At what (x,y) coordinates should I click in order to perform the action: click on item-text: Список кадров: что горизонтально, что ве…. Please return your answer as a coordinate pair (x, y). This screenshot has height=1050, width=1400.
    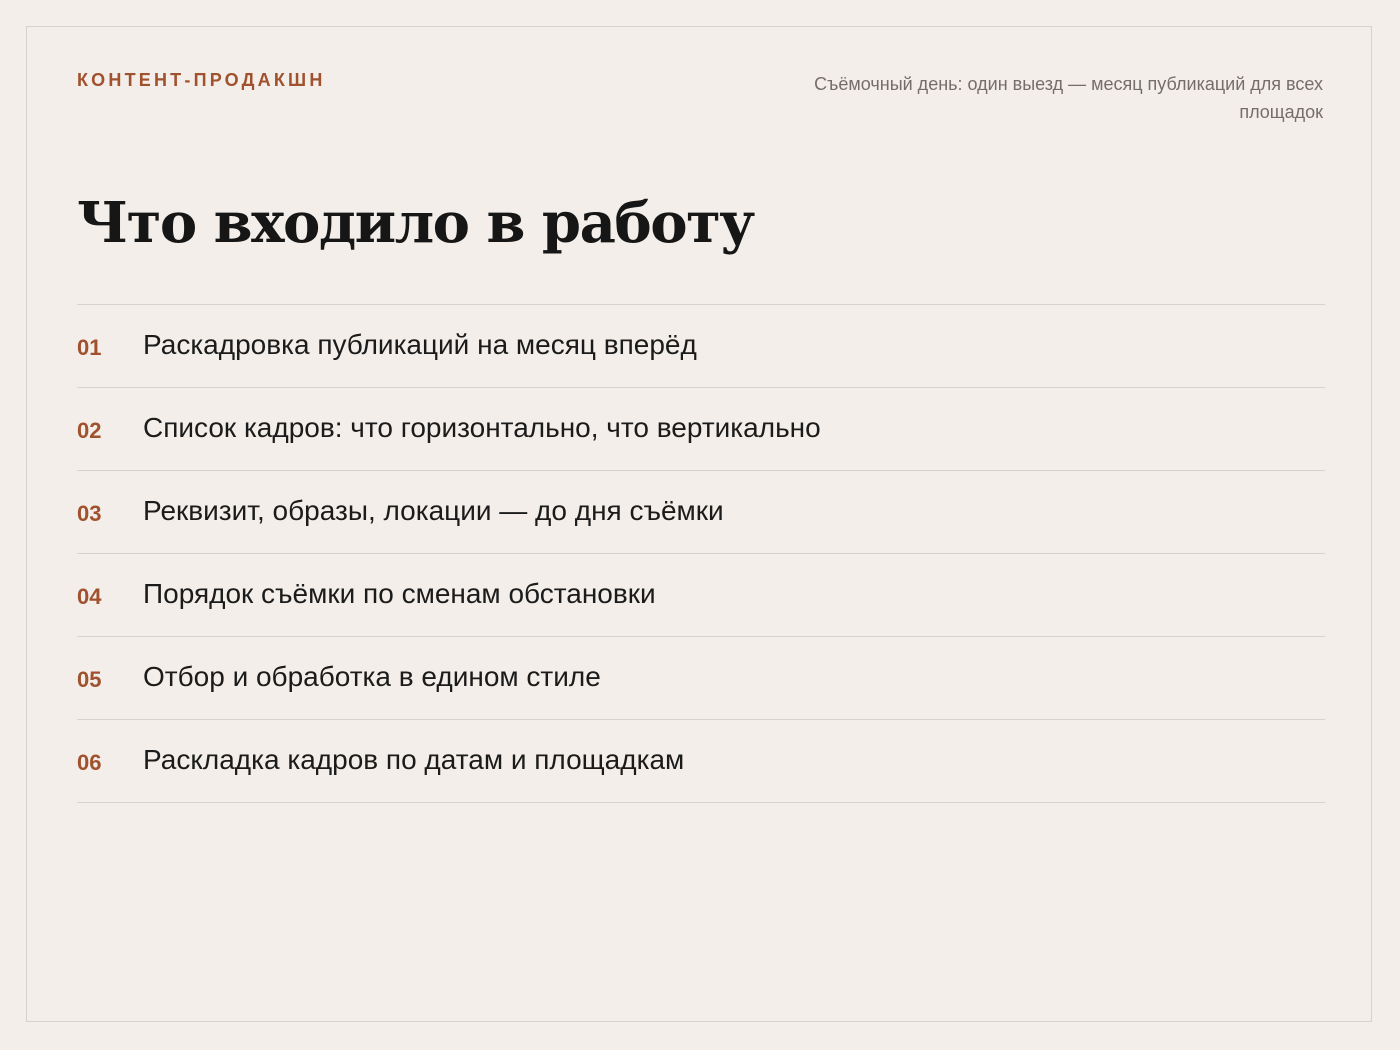
    Looking at the image, I should click on (482, 427).